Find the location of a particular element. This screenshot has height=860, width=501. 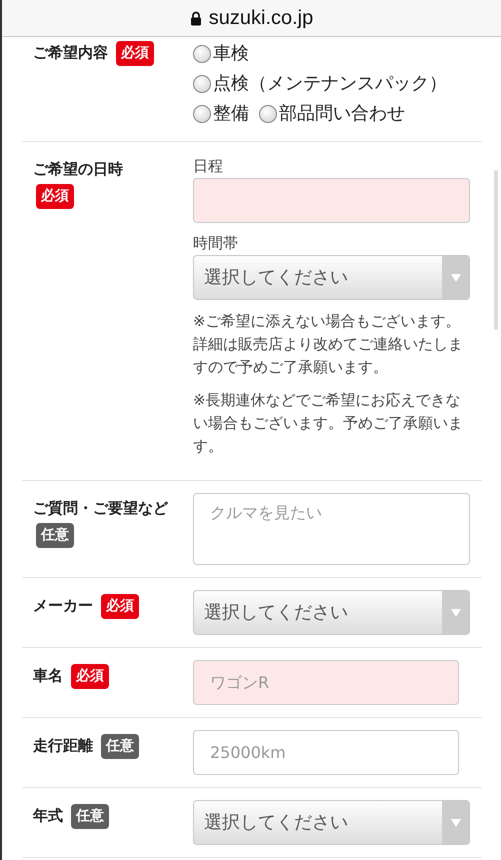

address-bar: suzuki.co.jp is located at coordinates (251, 18).